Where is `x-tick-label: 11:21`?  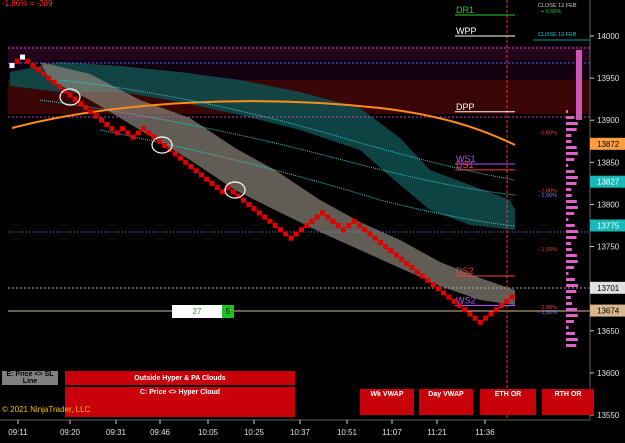
x-tick-label: 11:21 is located at coordinates (437, 432).